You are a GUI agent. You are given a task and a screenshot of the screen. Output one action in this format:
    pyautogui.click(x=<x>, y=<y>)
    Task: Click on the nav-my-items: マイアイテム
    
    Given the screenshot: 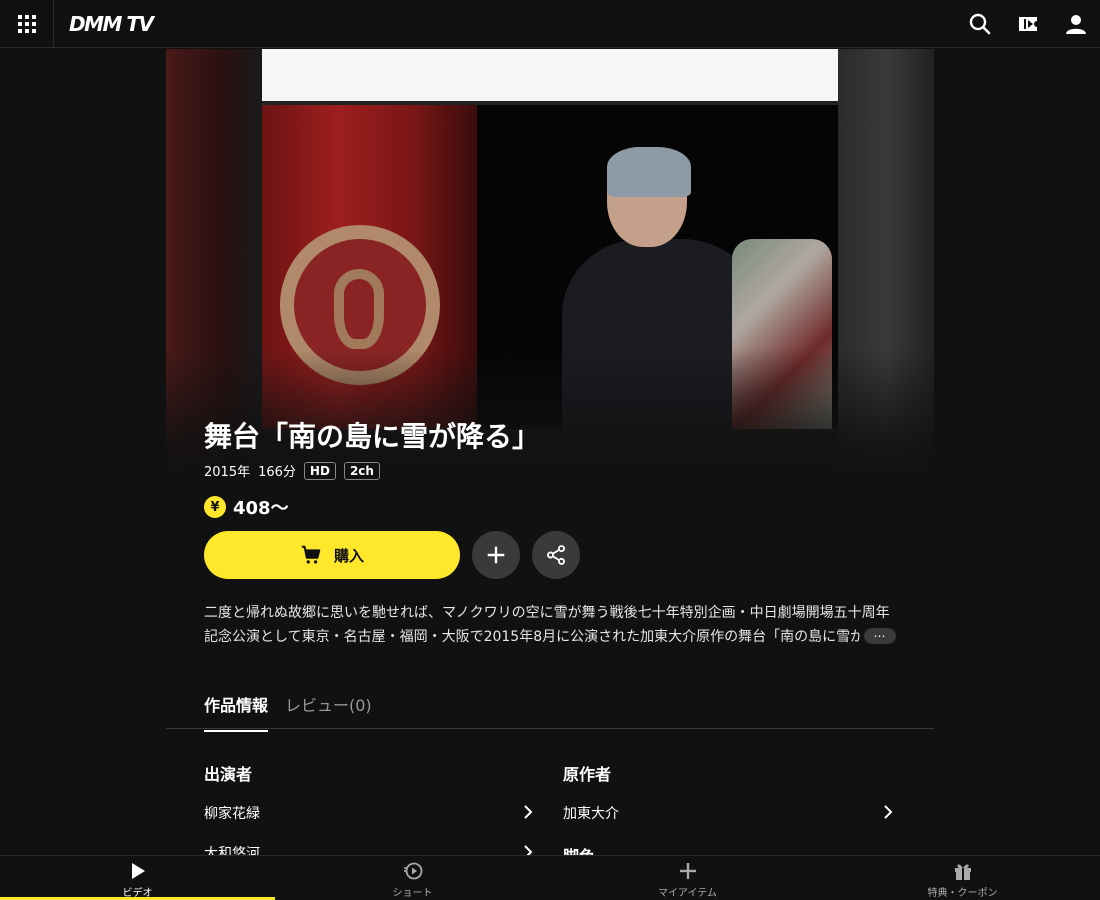 What is the action you would take?
    pyautogui.click(x=687, y=878)
    